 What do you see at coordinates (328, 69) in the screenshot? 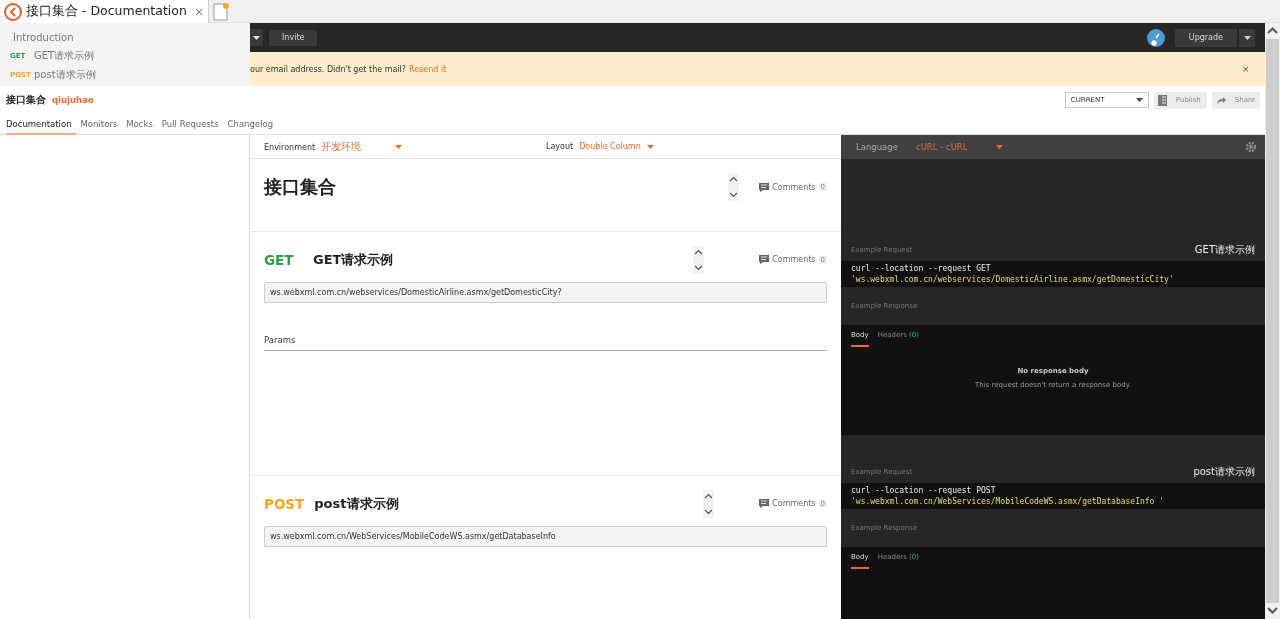
I see `banner-text: our email address. Didn't get the mail?` at bounding box center [328, 69].